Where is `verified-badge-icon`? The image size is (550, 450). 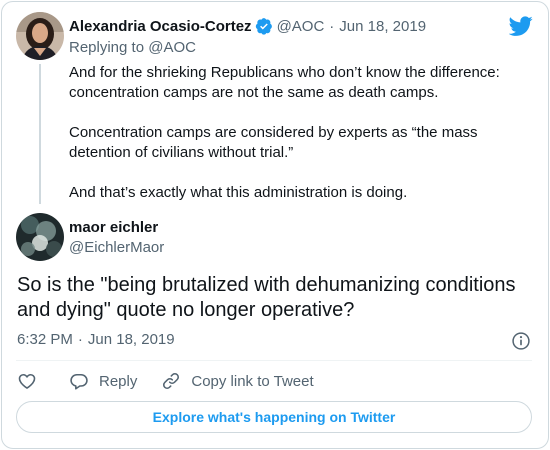
verified-badge-icon is located at coordinates (263, 26).